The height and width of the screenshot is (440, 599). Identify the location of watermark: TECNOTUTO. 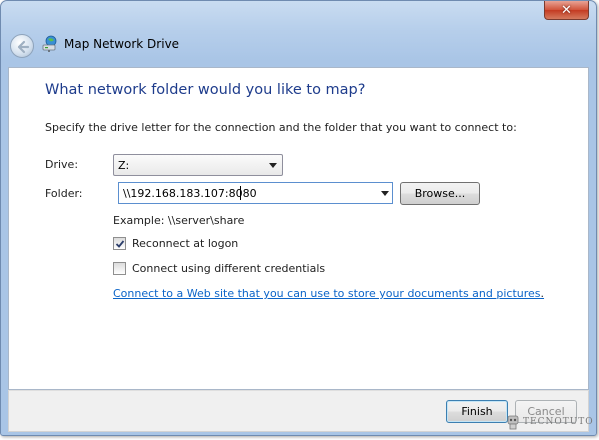
(550, 422).